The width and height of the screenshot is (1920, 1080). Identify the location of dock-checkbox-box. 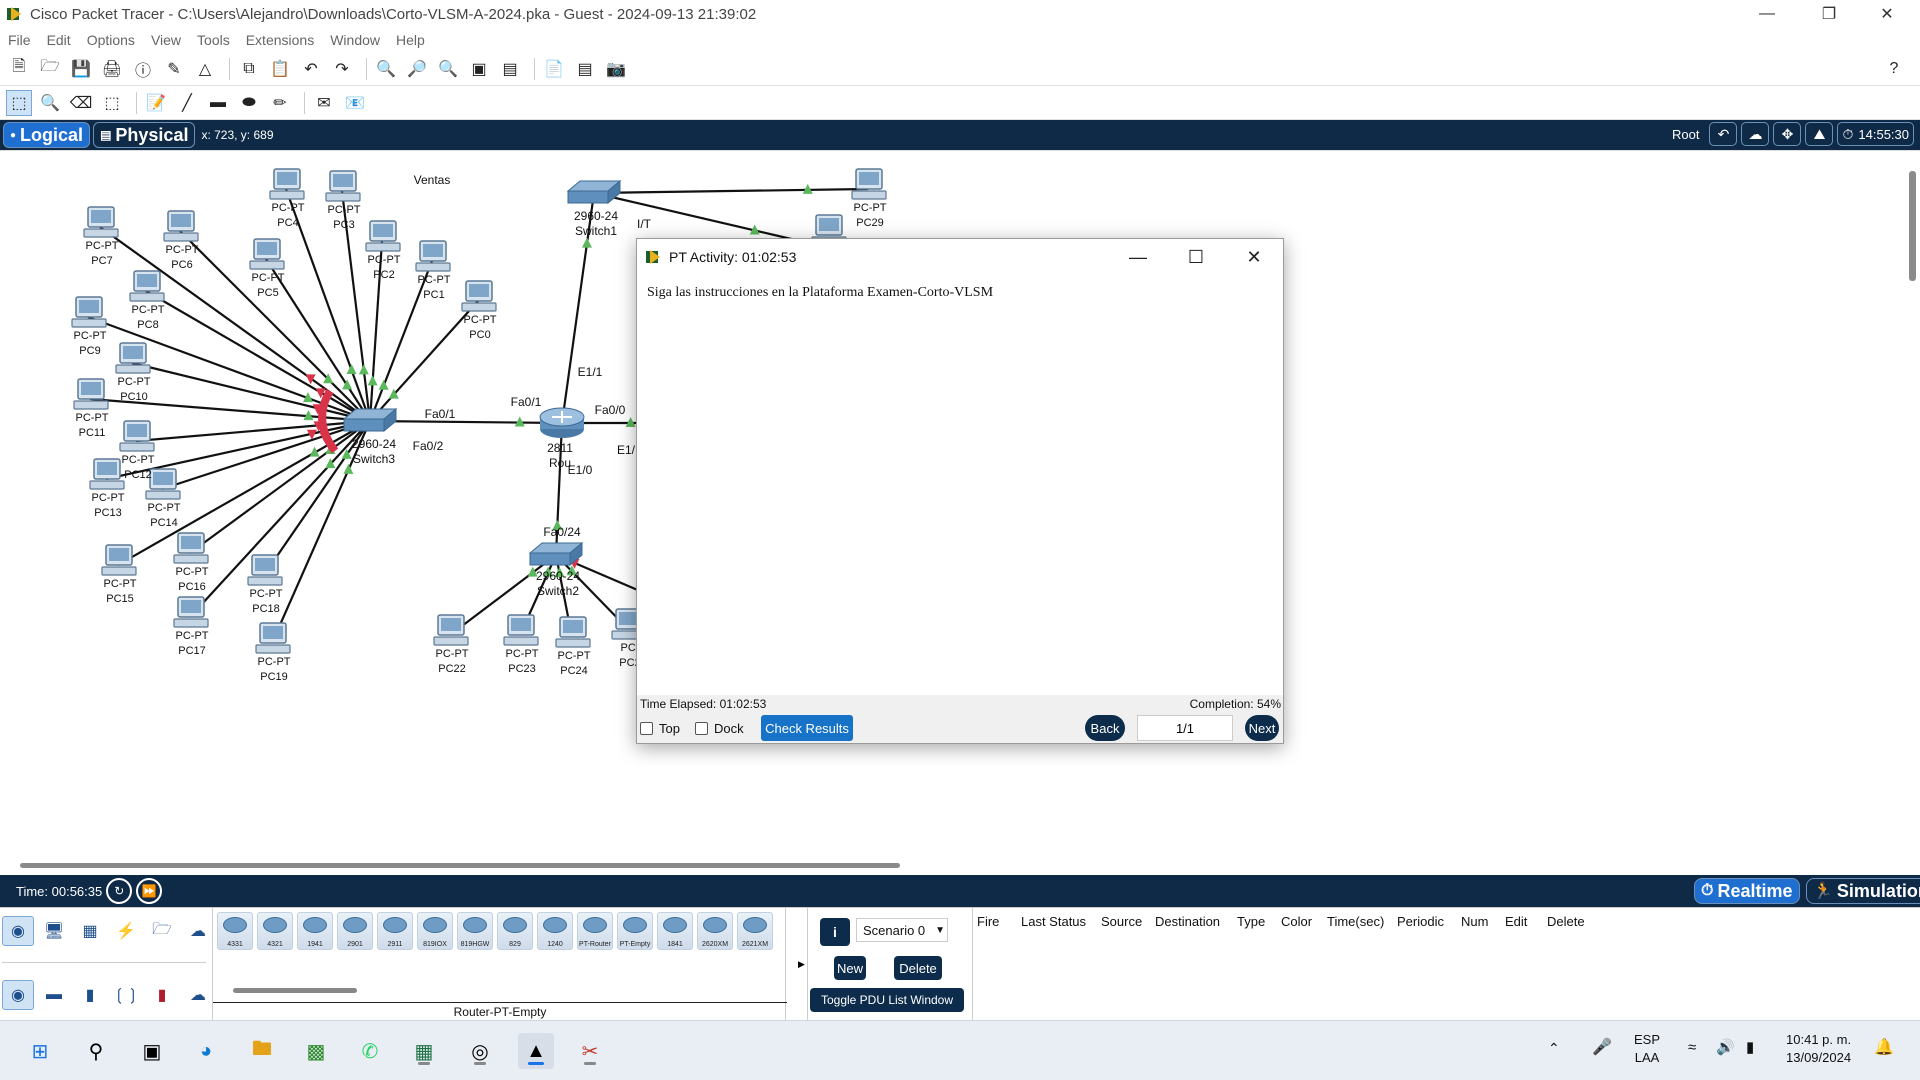
(701, 728).